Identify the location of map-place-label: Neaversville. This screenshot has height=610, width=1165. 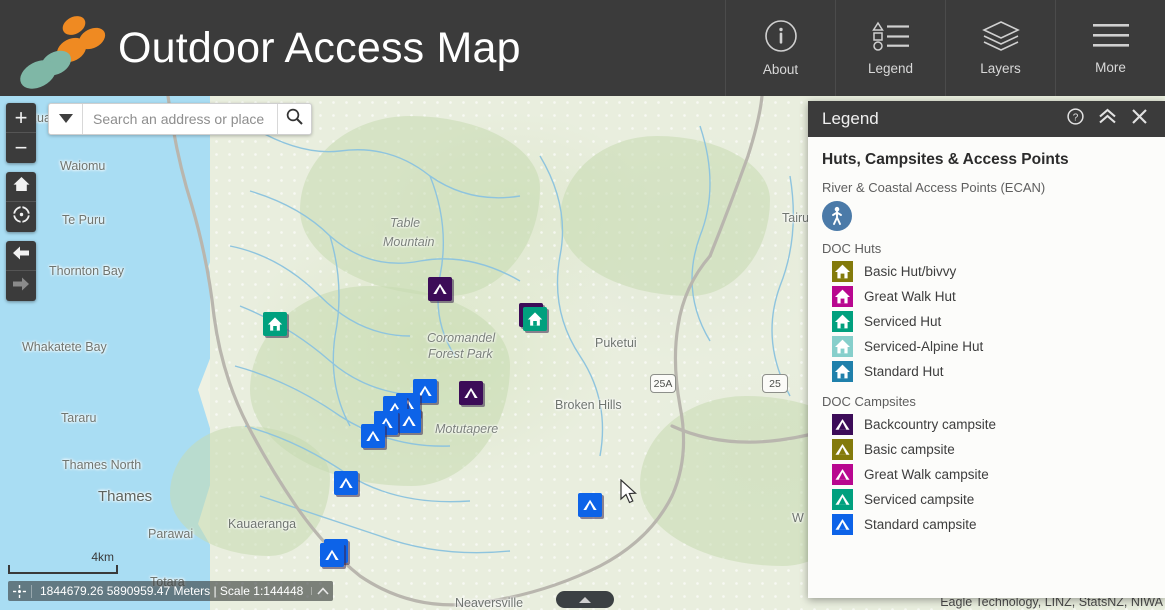
(489, 603).